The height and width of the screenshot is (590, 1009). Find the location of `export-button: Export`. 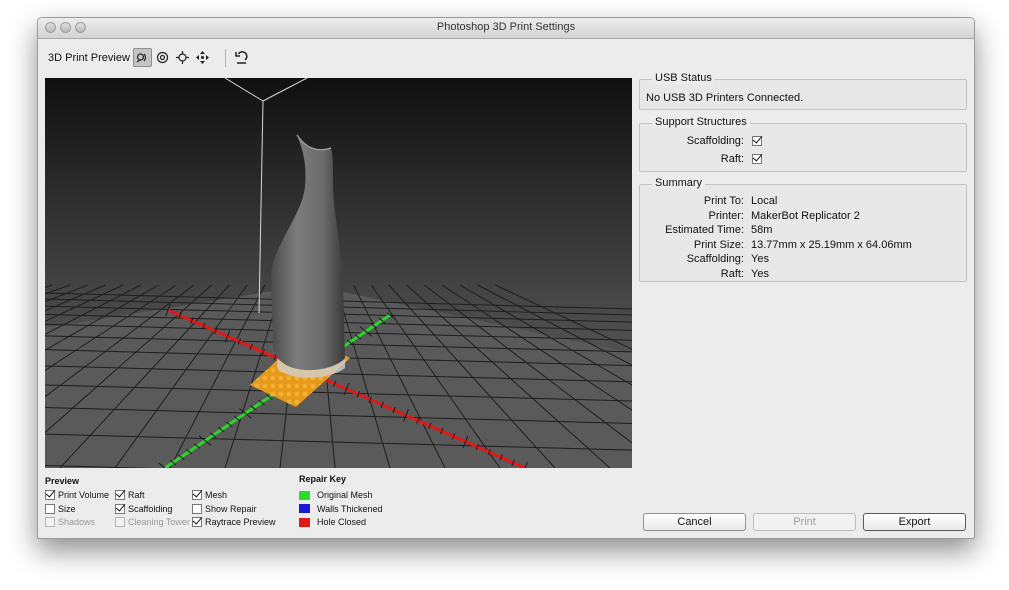

export-button: Export is located at coordinates (914, 522).